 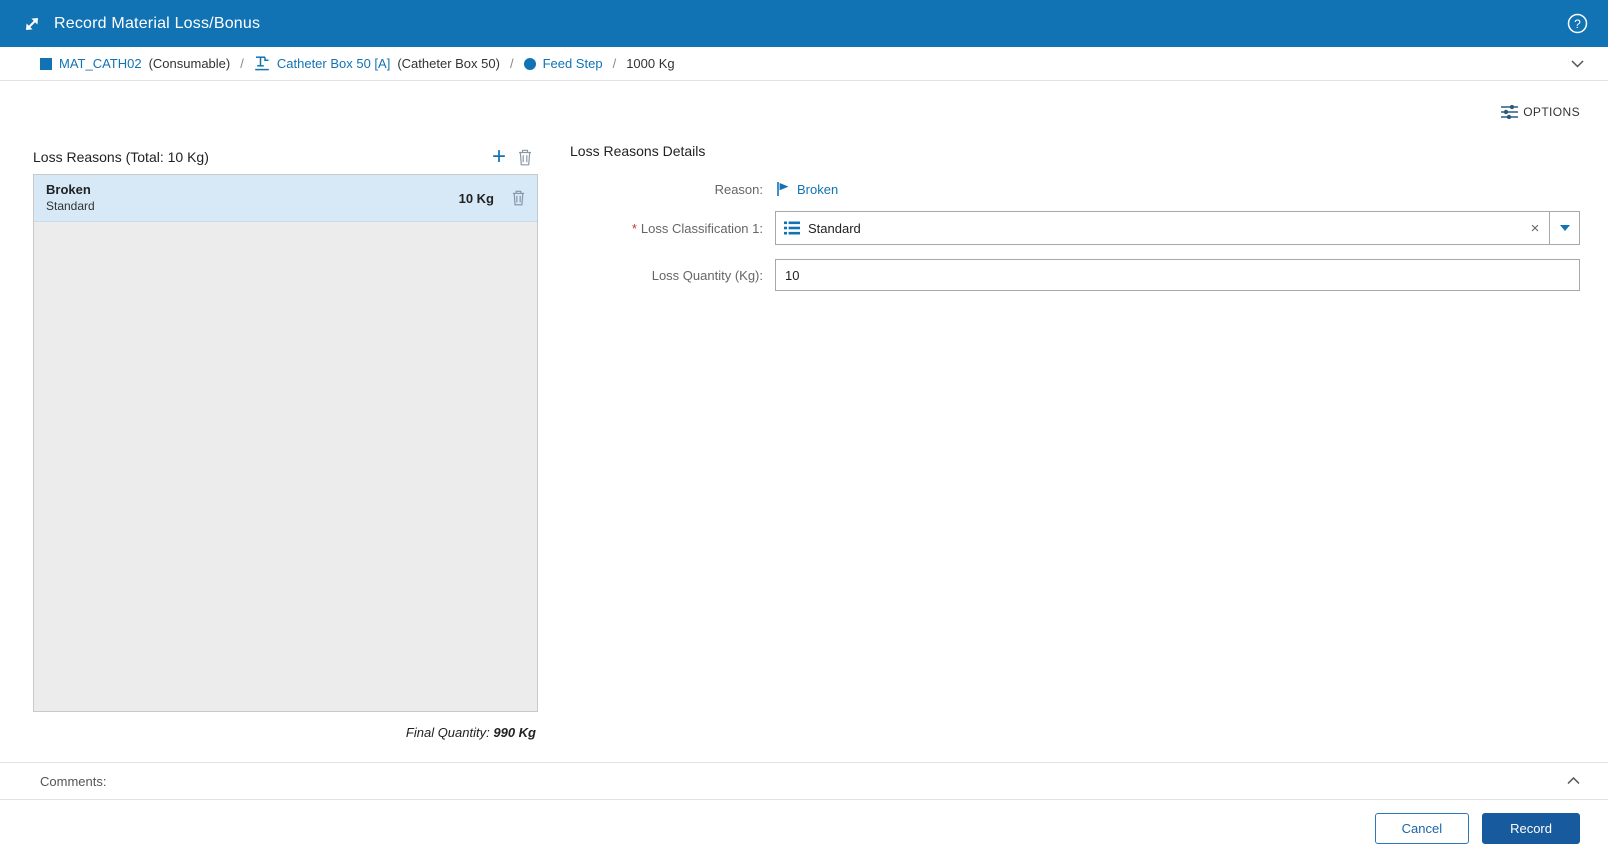 What do you see at coordinates (68, 190) in the screenshot?
I see `loss-reason-row-reason: Broken` at bounding box center [68, 190].